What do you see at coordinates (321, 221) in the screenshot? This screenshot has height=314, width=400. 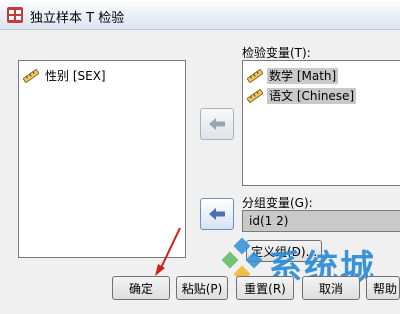 I see `grouping-variable-field: id(1 2)` at bounding box center [321, 221].